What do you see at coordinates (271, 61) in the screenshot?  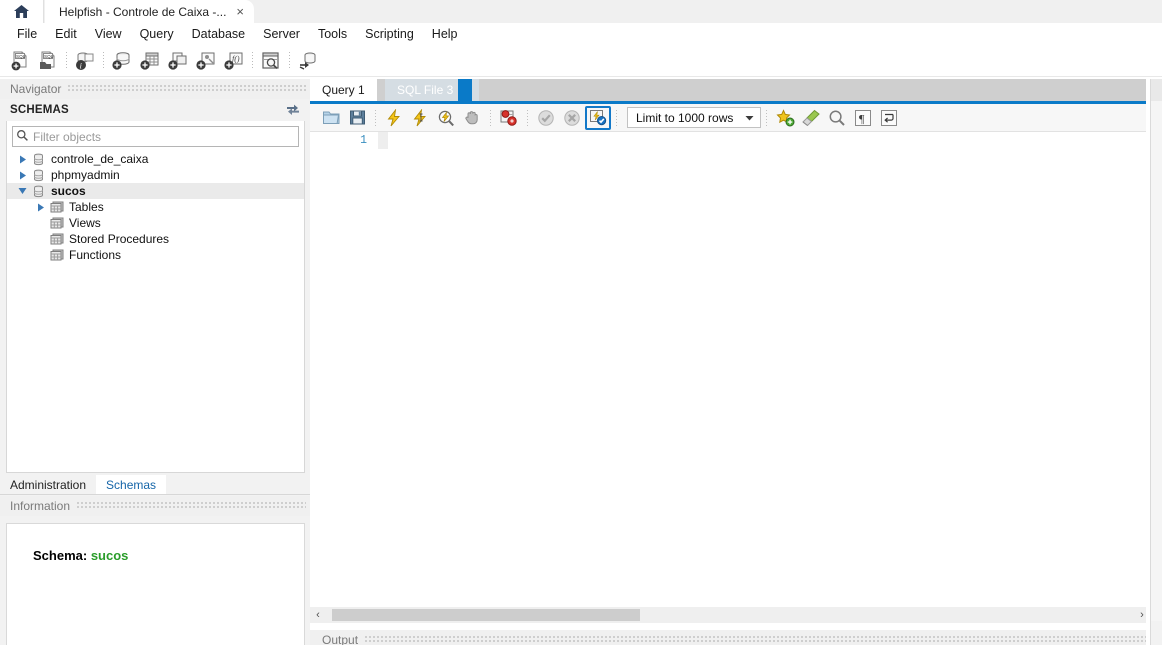 I see `search-data-icon` at bounding box center [271, 61].